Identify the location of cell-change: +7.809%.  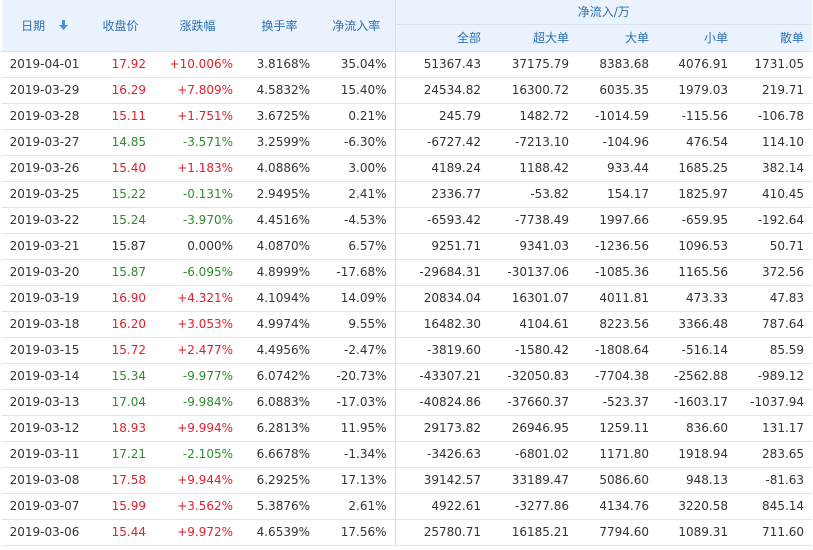
(197, 90).